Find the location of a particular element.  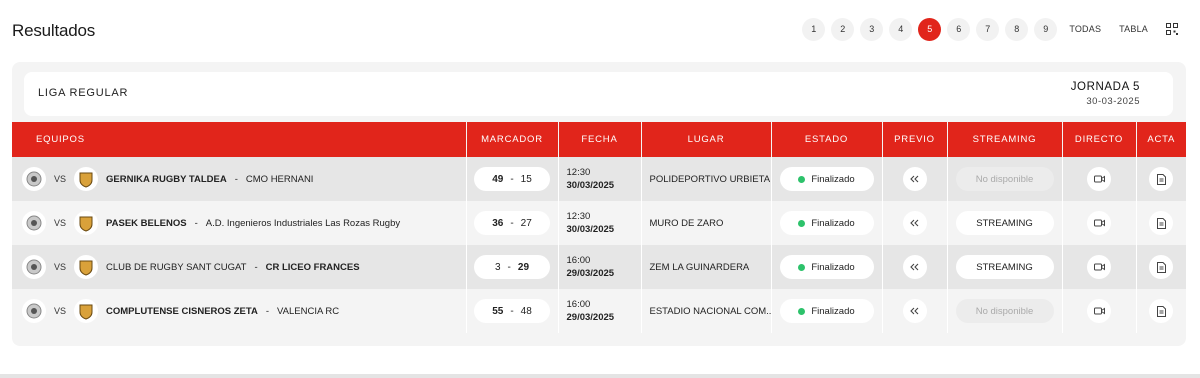

table-link: TABLA is located at coordinates (1133, 29).